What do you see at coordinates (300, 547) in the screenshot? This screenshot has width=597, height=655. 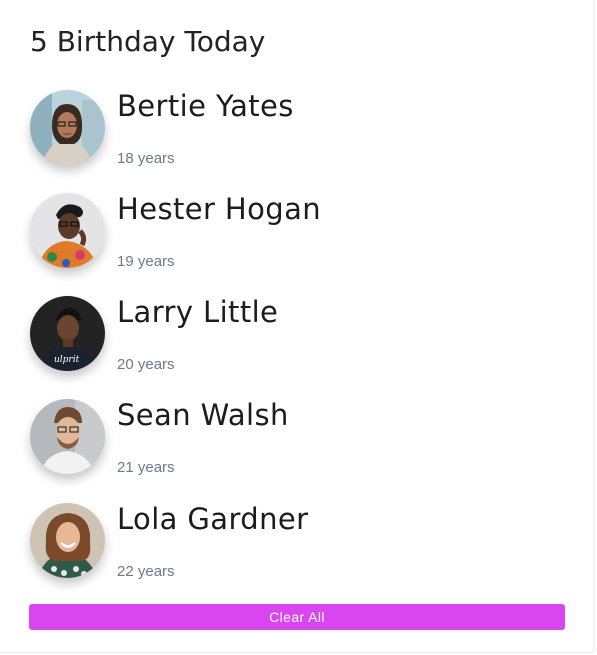 I see `list-item: Lola Gardner 22 years` at bounding box center [300, 547].